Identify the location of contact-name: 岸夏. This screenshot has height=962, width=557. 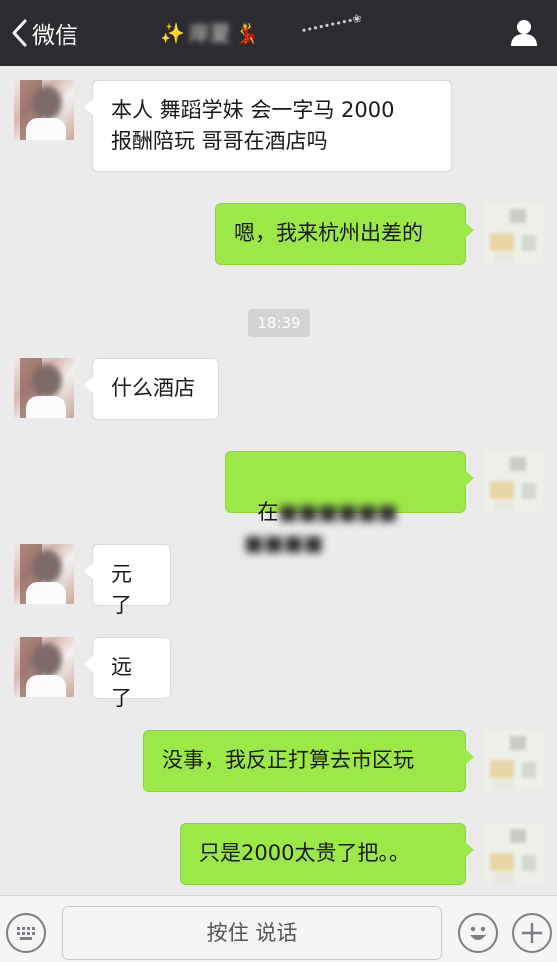
(209, 34).